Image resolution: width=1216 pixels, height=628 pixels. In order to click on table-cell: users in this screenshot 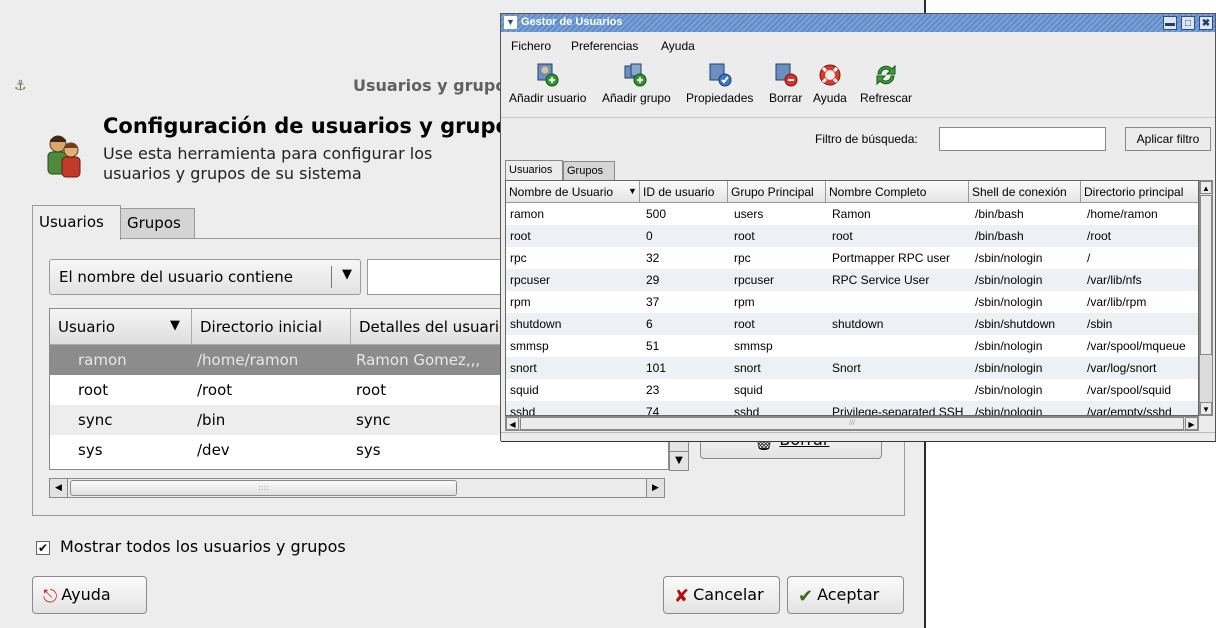, I will do `click(749, 214)`.